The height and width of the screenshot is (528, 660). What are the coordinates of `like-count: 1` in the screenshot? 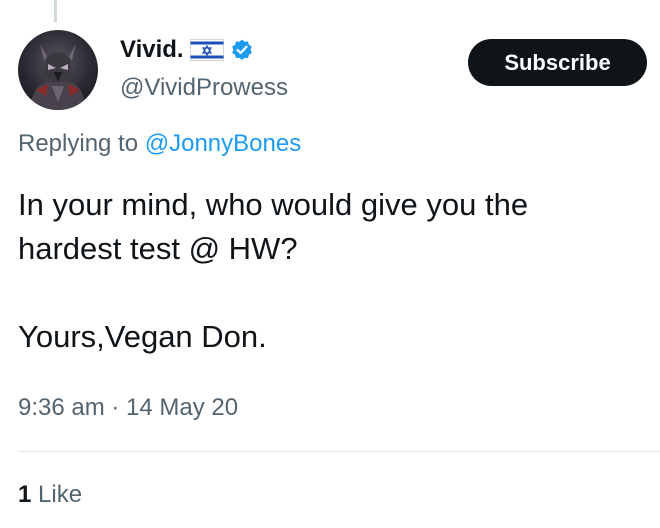 It's located at (25, 494).